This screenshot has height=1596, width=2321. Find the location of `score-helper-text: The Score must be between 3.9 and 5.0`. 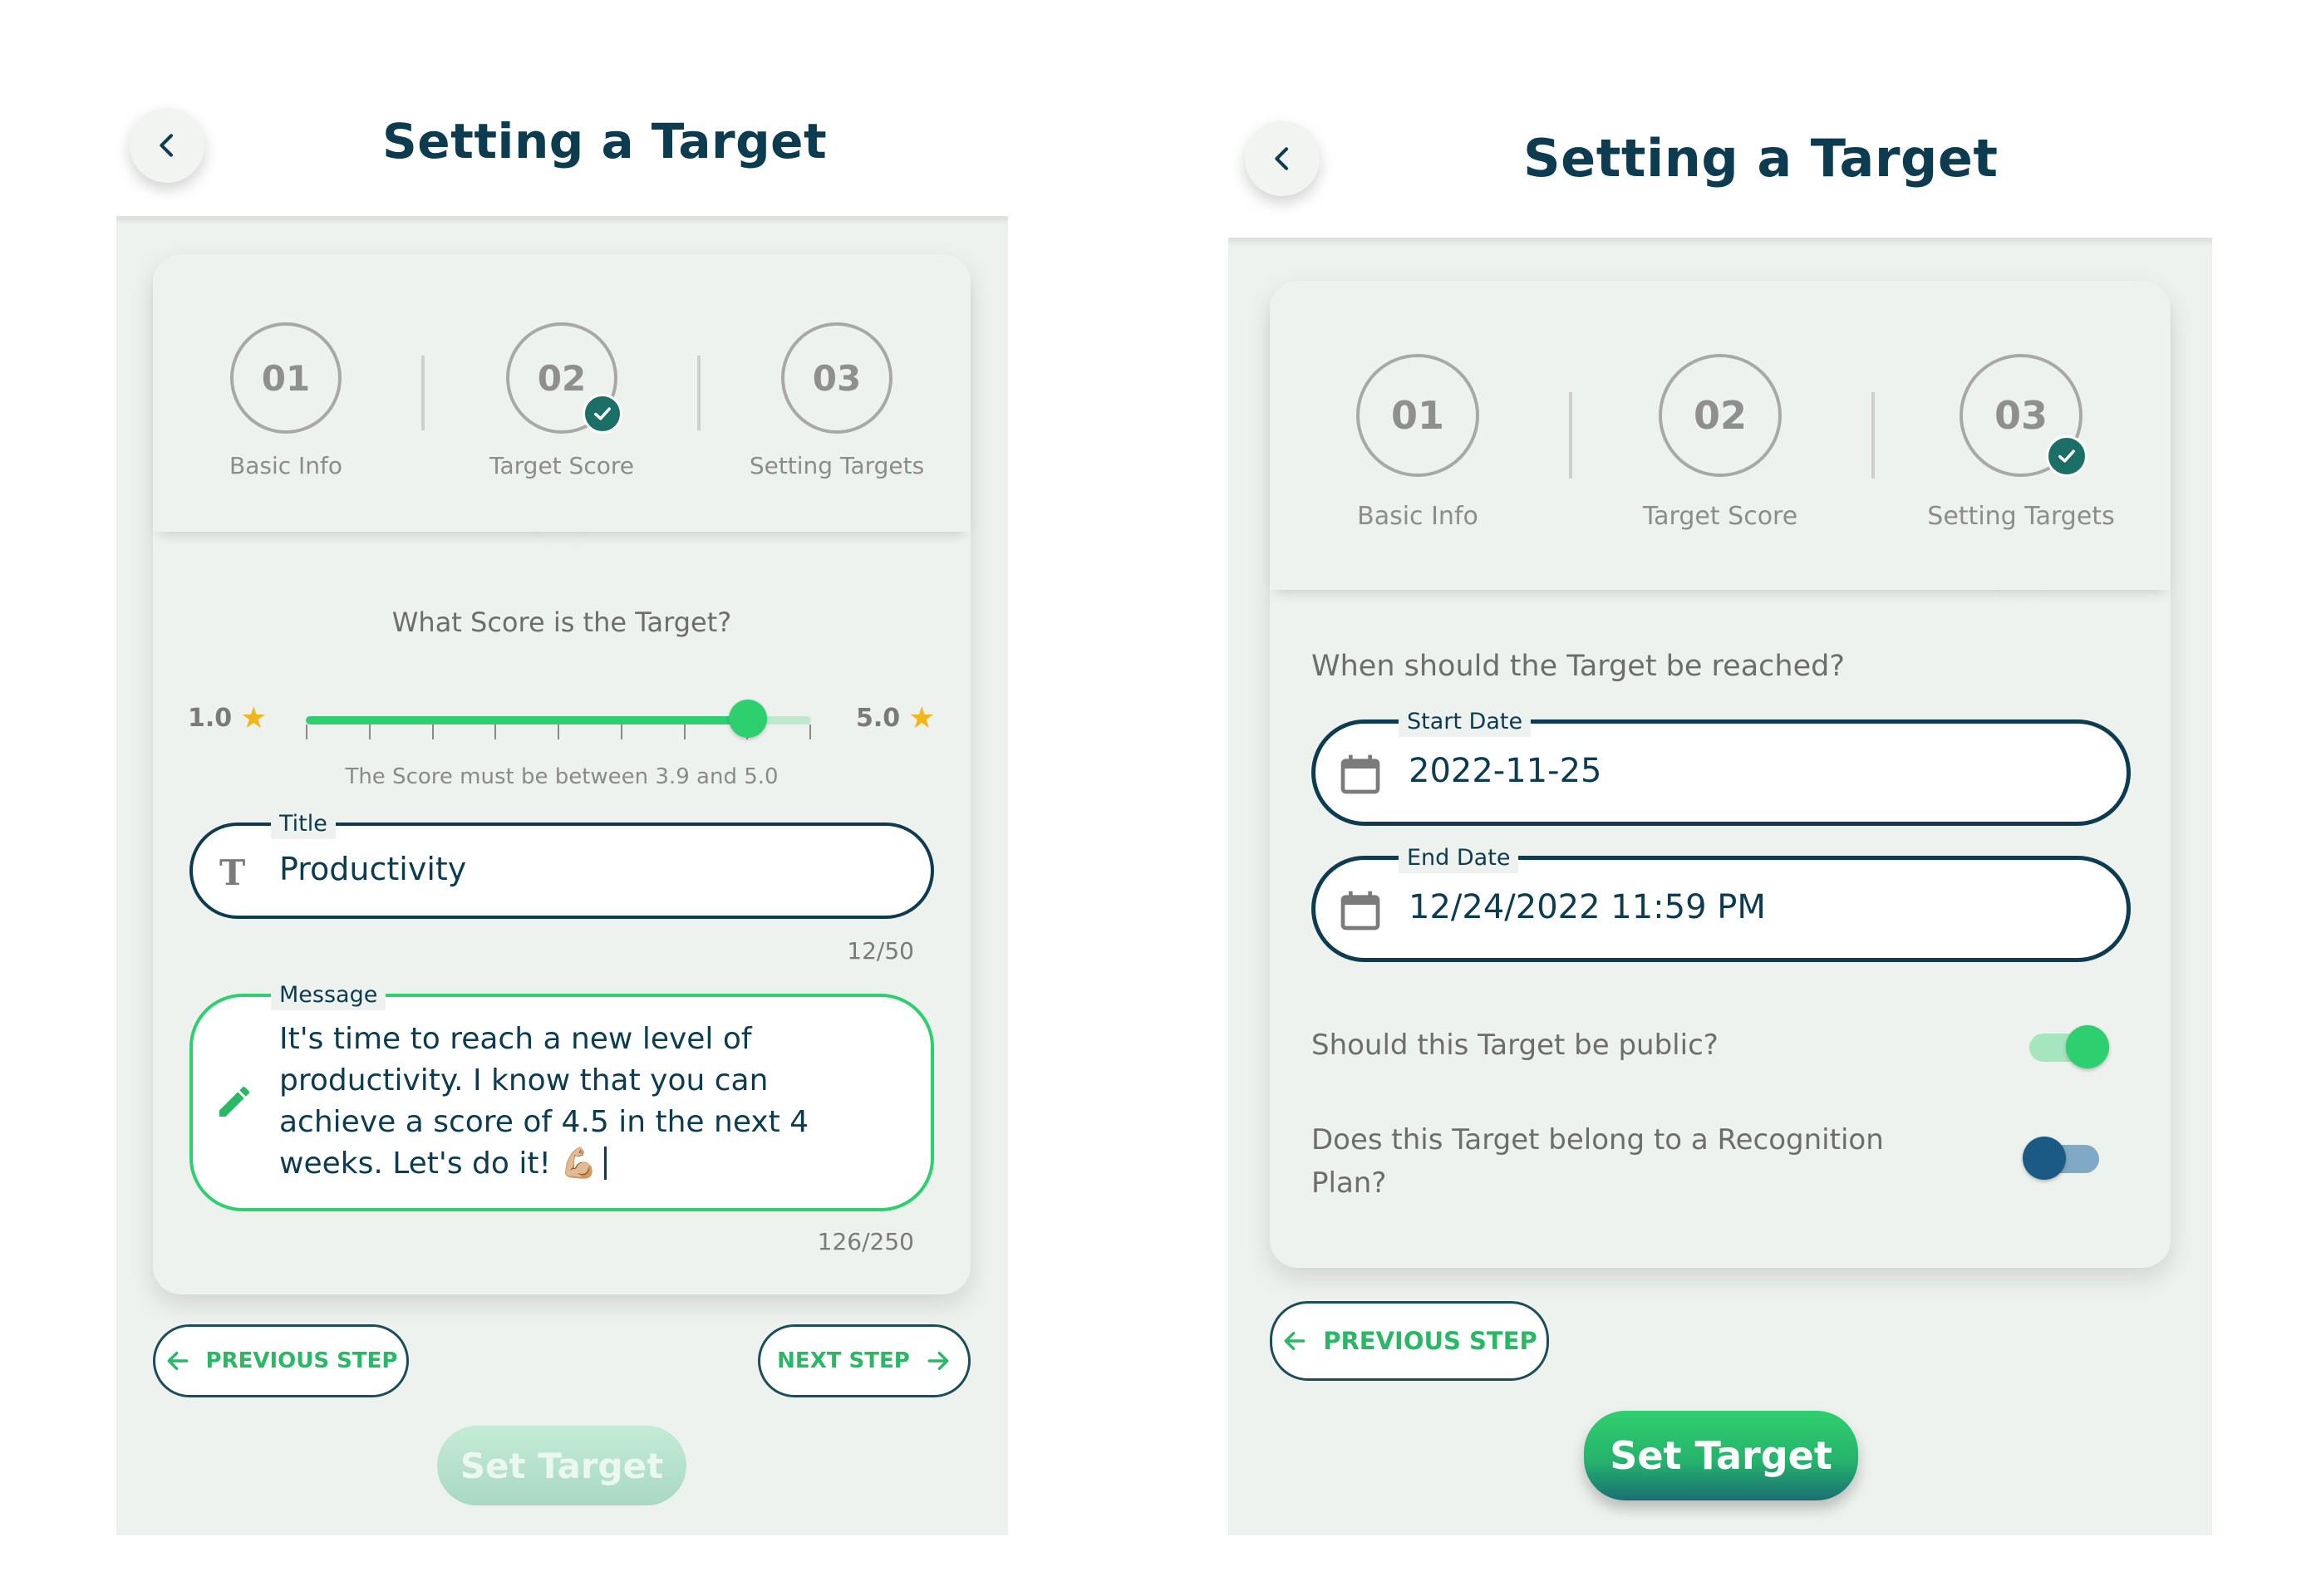

score-helper-text: The Score must be between 3.9 and 5.0 is located at coordinates (562, 776).